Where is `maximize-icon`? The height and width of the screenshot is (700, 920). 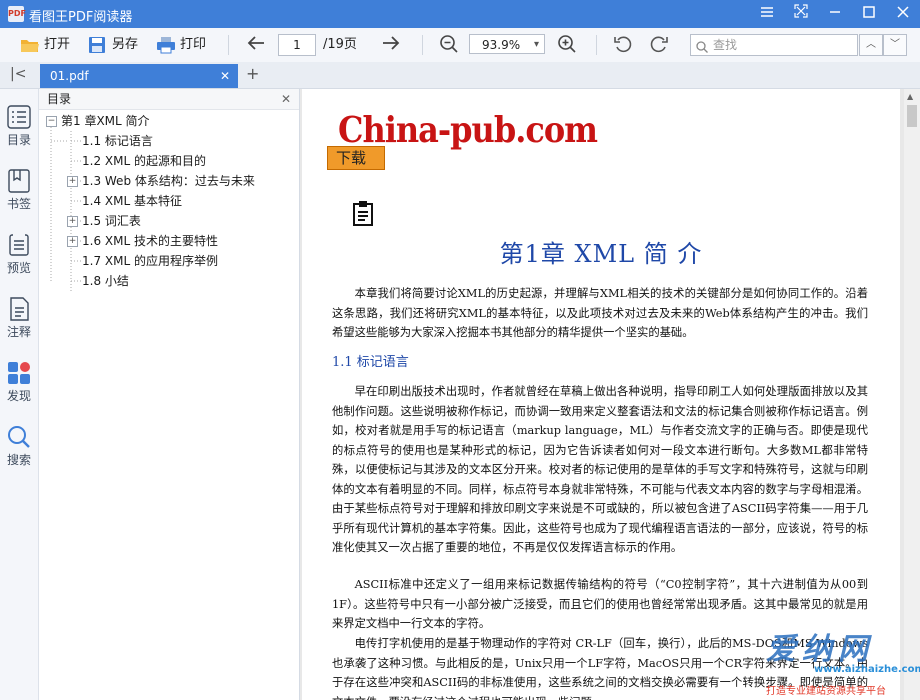 maximize-icon is located at coordinates (869, 14).